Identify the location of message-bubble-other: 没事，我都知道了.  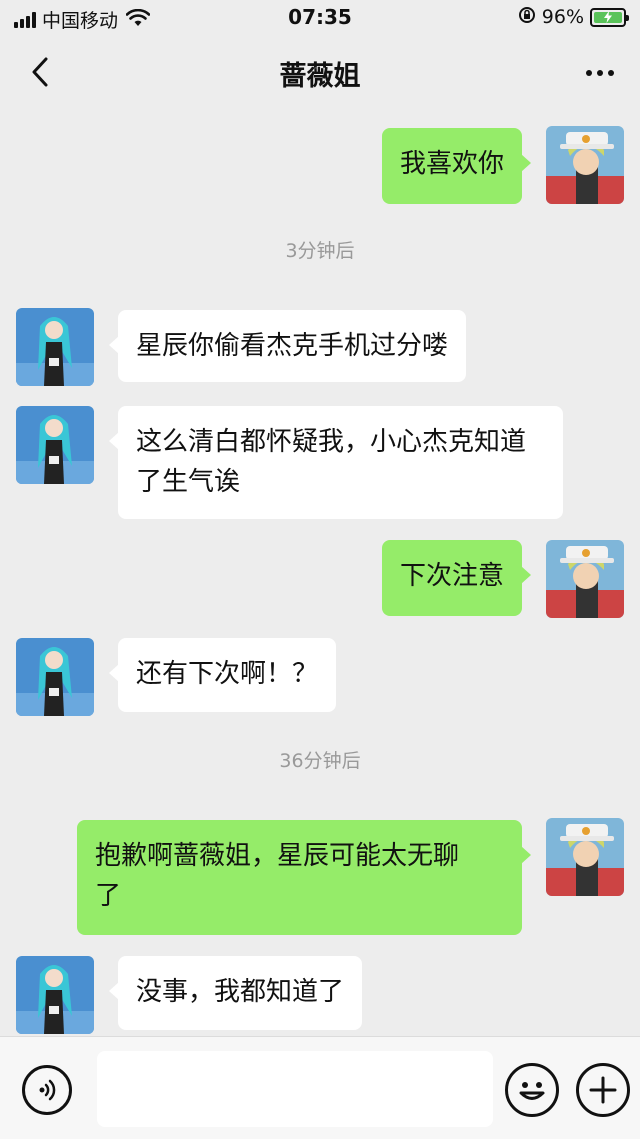
(235, 993).